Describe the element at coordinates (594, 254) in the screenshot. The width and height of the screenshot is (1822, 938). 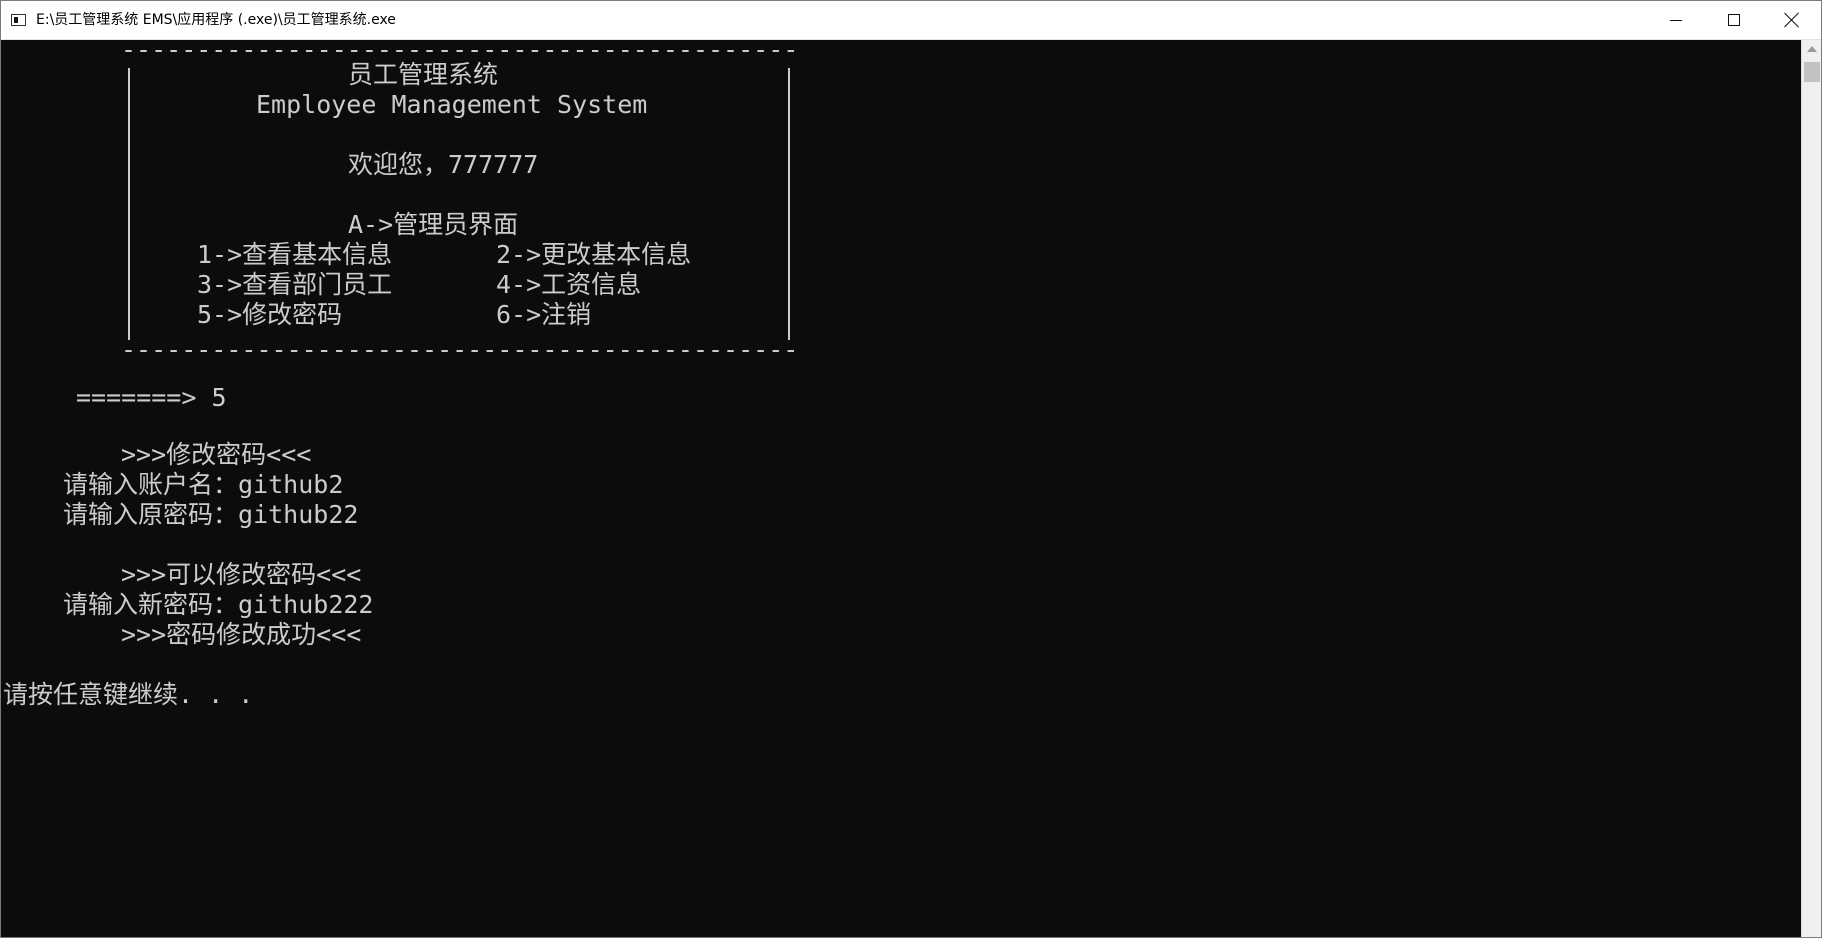
I see `menu-option-2: 2->更改基本信息` at that location.